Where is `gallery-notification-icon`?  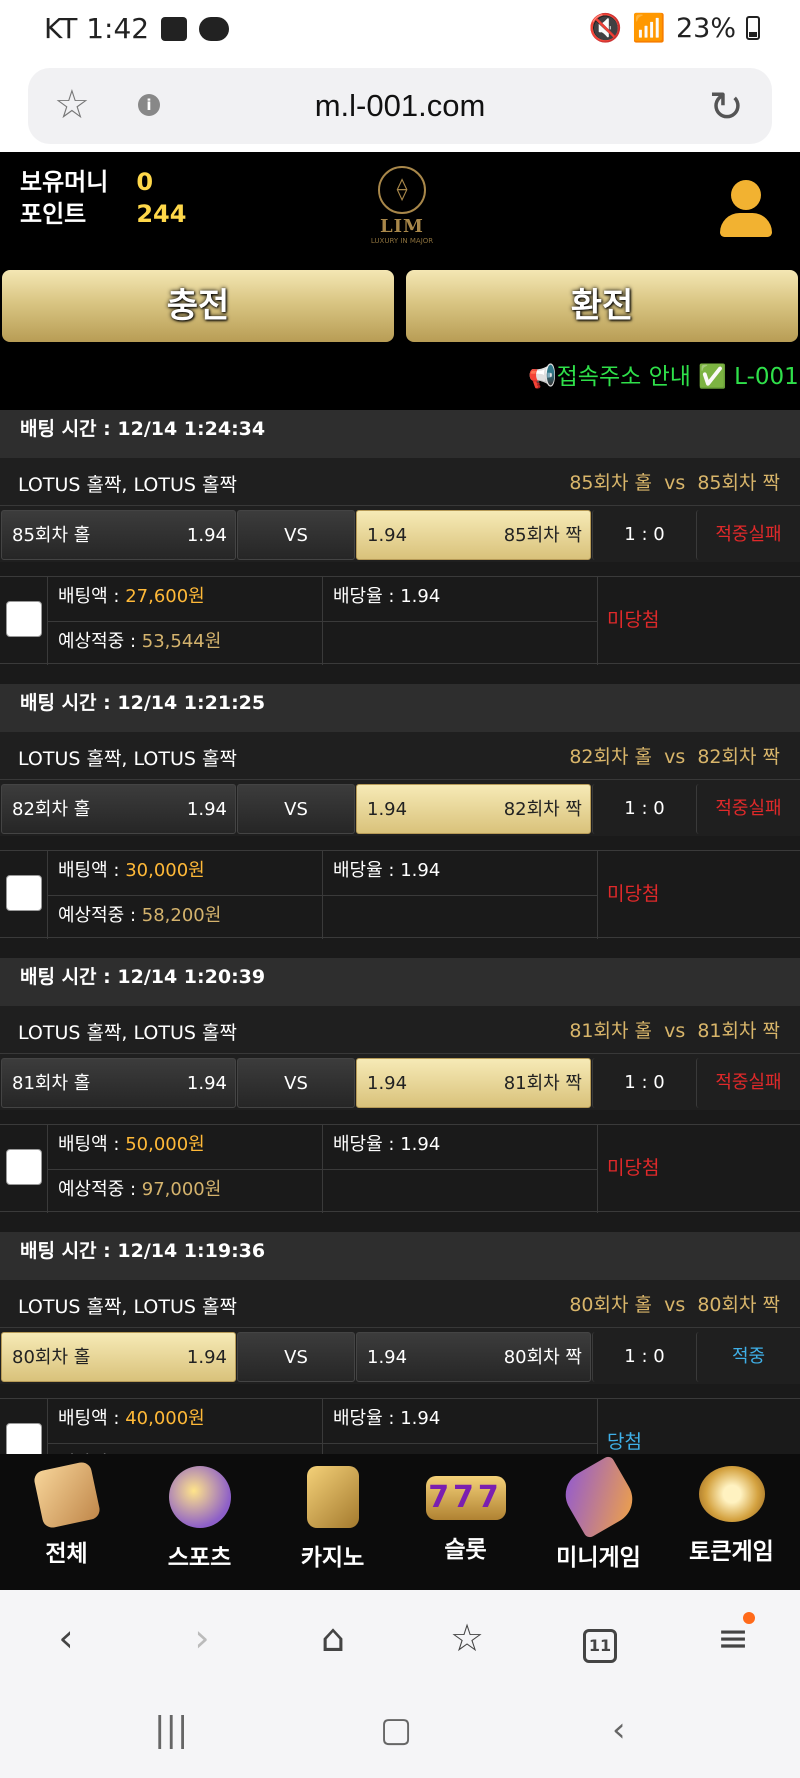 gallery-notification-icon is located at coordinates (174, 28).